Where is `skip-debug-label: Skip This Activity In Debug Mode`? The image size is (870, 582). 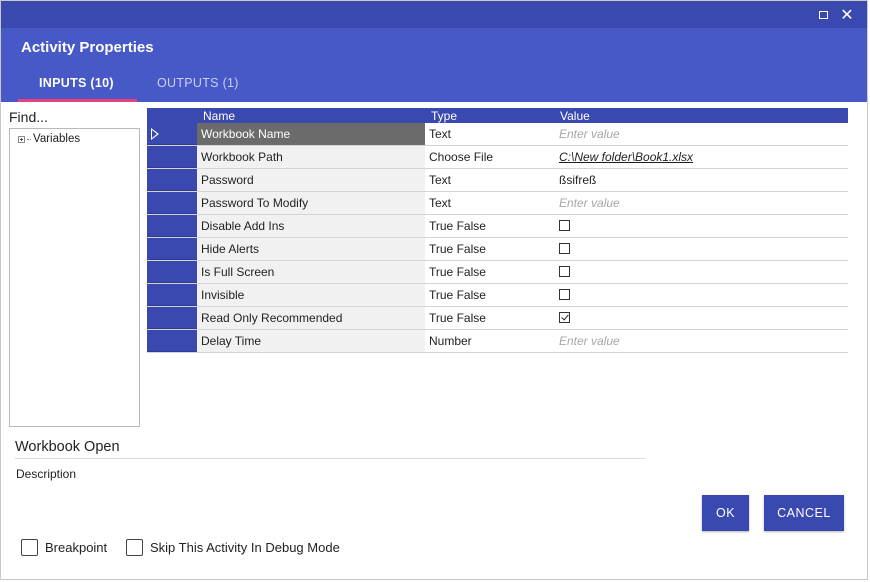 skip-debug-label: Skip This Activity In Debug Mode is located at coordinates (245, 547).